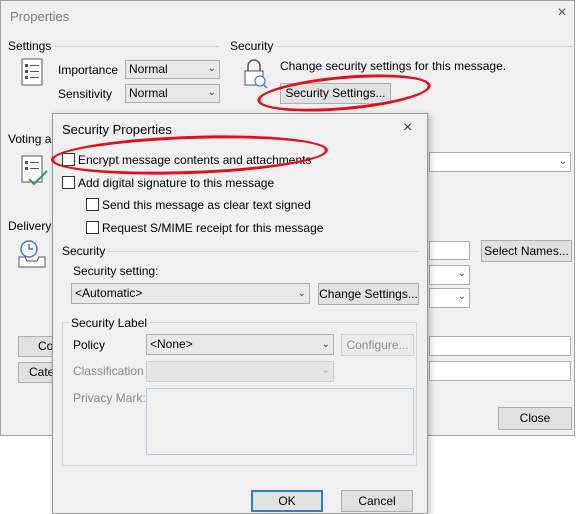 The height and width of the screenshot is (514, 576). What do you see at coordinates (190, 293) in the screenshot?
I see `security-setting-dropdown: <Automatic> ⌄` at bounding box center [190, 293].